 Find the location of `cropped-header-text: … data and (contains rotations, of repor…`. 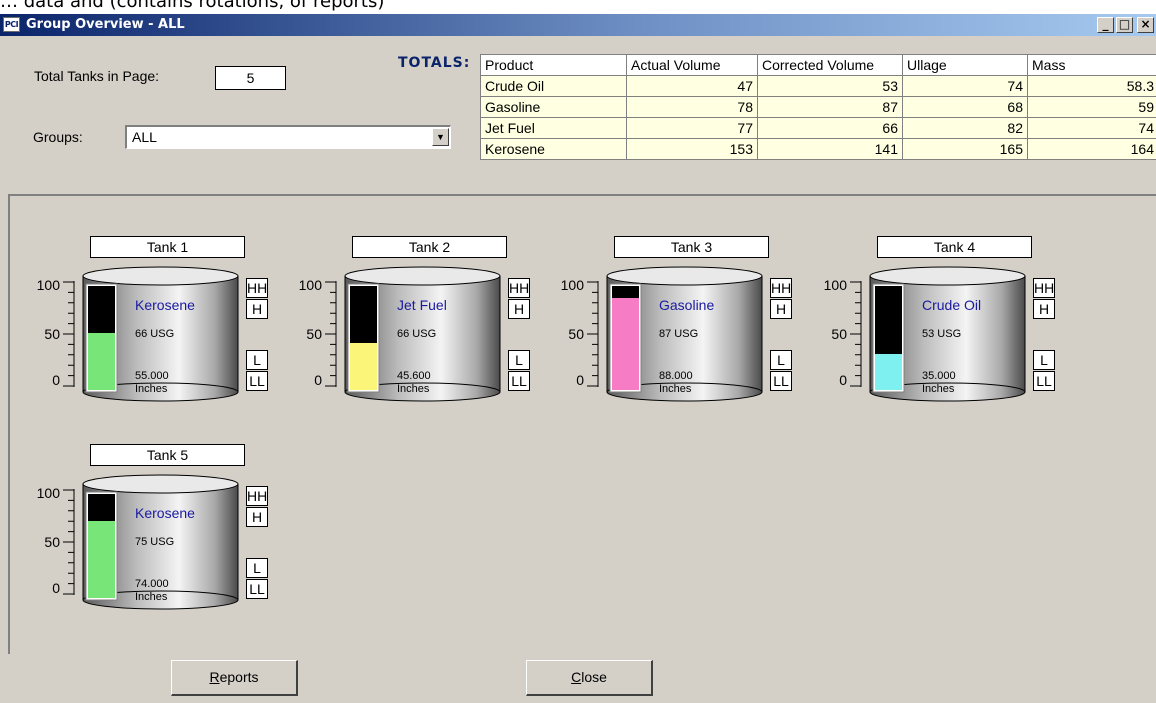

cropped-header-text: … data and (contains rotations, of repor… is located at coordinates (192, 6).